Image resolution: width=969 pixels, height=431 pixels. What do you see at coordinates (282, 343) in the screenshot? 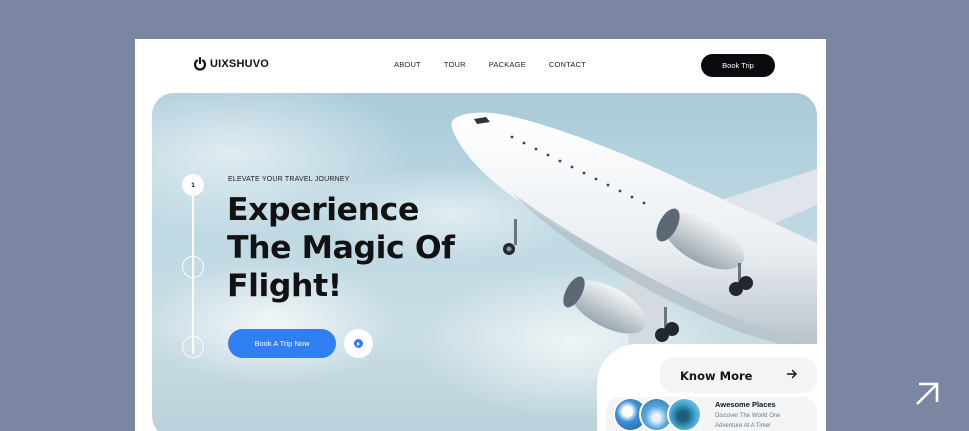
I see `book-a-trip-now-button: Book A Trip Now` at bounding box center [282, 343].